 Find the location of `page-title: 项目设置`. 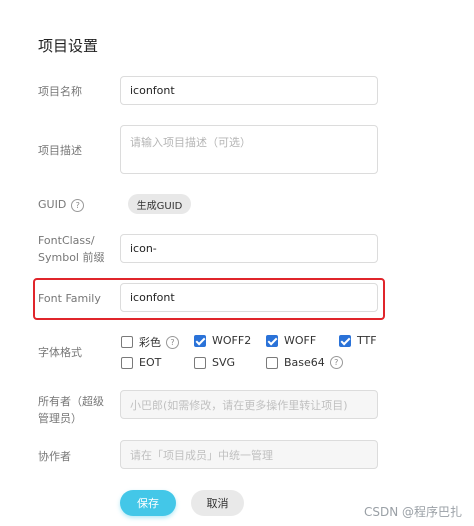

page-title: 项目设置 is located at coordinates (68, 46).